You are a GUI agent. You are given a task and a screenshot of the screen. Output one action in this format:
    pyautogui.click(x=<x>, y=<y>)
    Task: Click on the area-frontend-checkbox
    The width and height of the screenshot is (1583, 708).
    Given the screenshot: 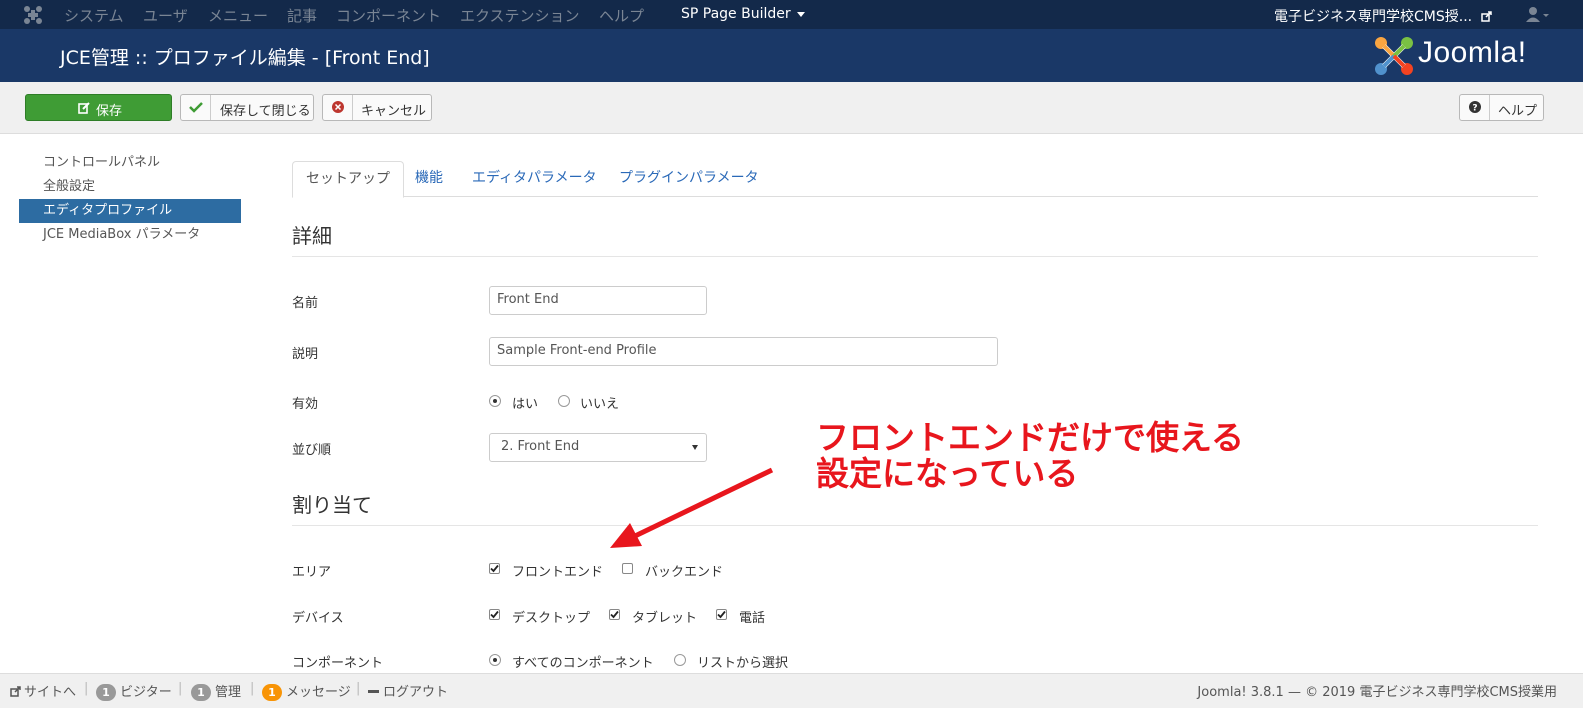 What is the action you would take?
    pyautogui.click(x=494, y=568)
    